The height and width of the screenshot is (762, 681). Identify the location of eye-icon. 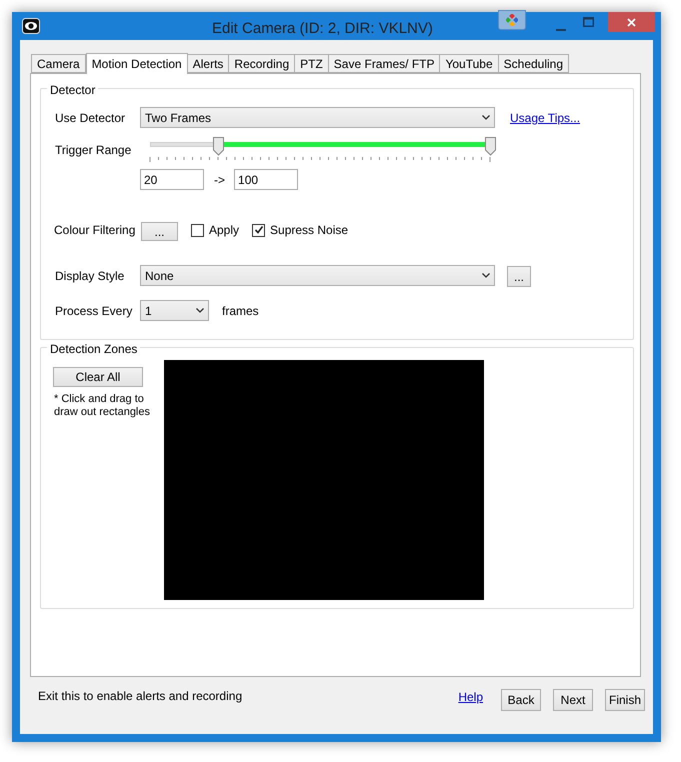
(31, 26).